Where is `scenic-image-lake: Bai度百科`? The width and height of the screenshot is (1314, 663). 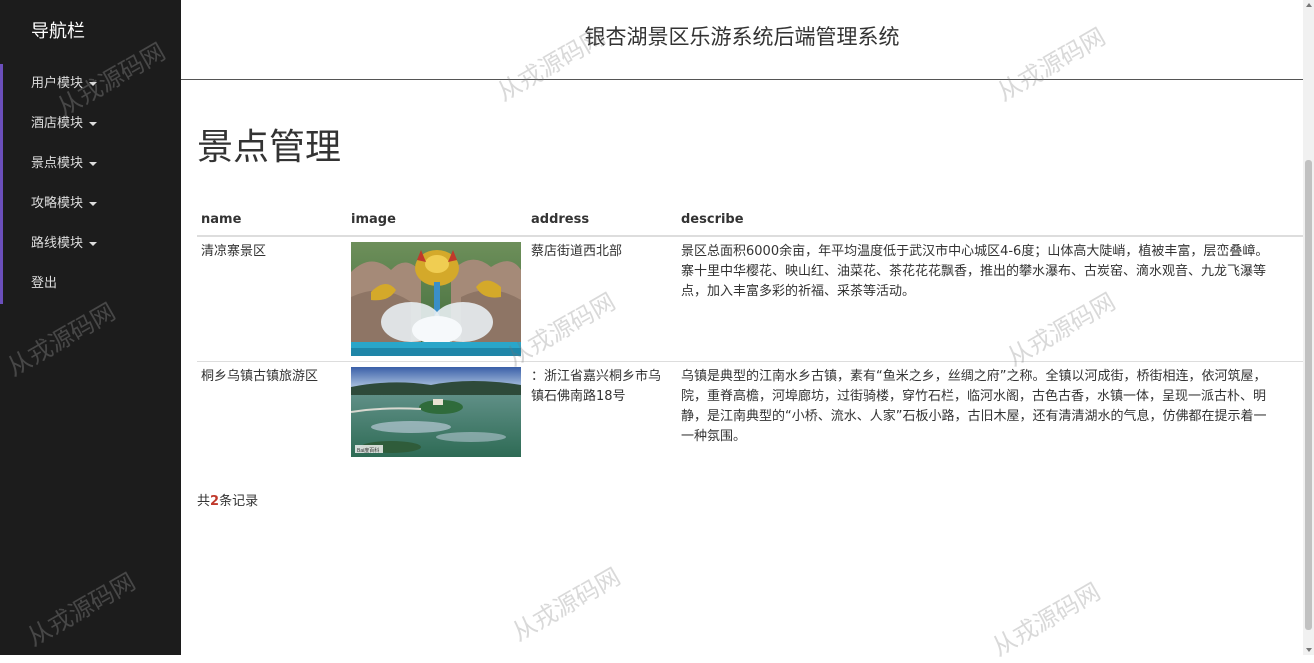 scenic-image-lake: Bai度百科 is located at coordinates (436, 412).